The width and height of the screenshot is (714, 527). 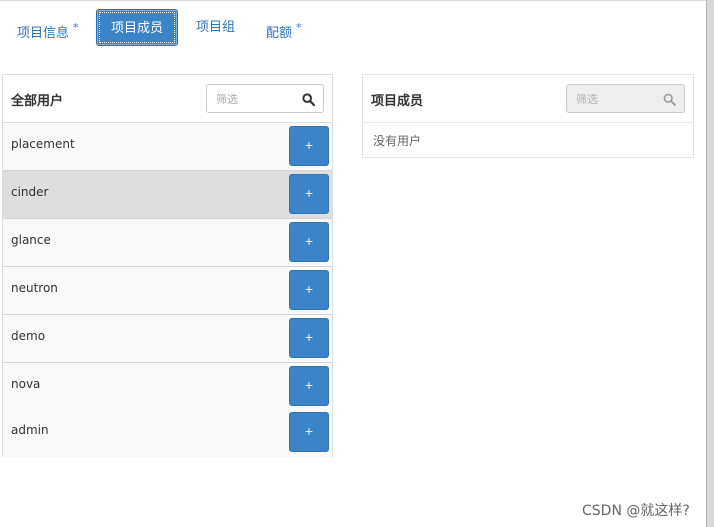 I want to click on project-members-panel: 项目成员 筛选 没有用户, so click(x=528, y=116).